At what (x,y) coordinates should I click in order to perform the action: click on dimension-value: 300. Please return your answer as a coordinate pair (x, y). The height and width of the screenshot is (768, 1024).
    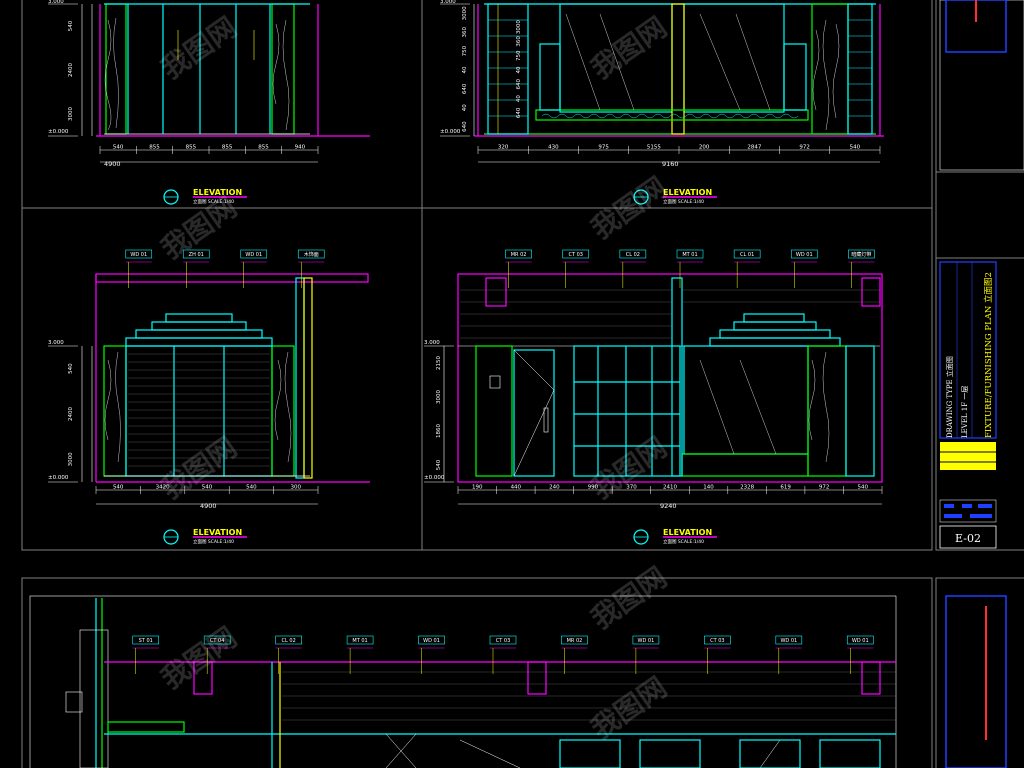
    Looking at the image, I should click on (296, 488).